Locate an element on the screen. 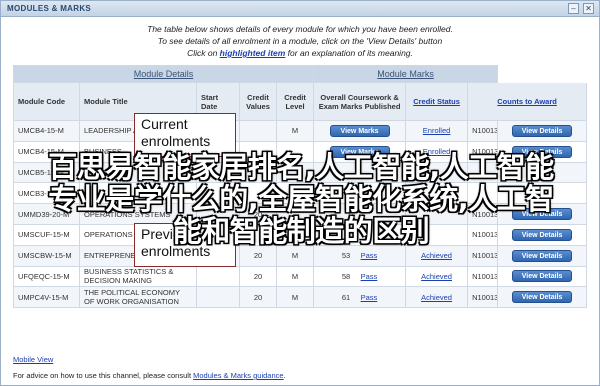  module-marks-group-header: Module Marks is located at coordinates (406, 74).